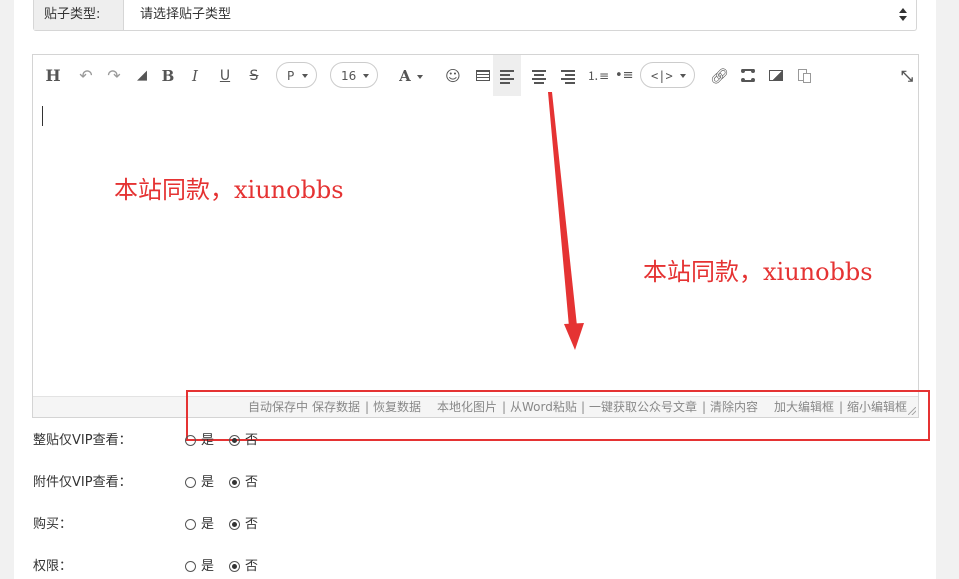 This screenshot has width=959, height=579. I want to click on option-label: 购买：, so click(53, 524).